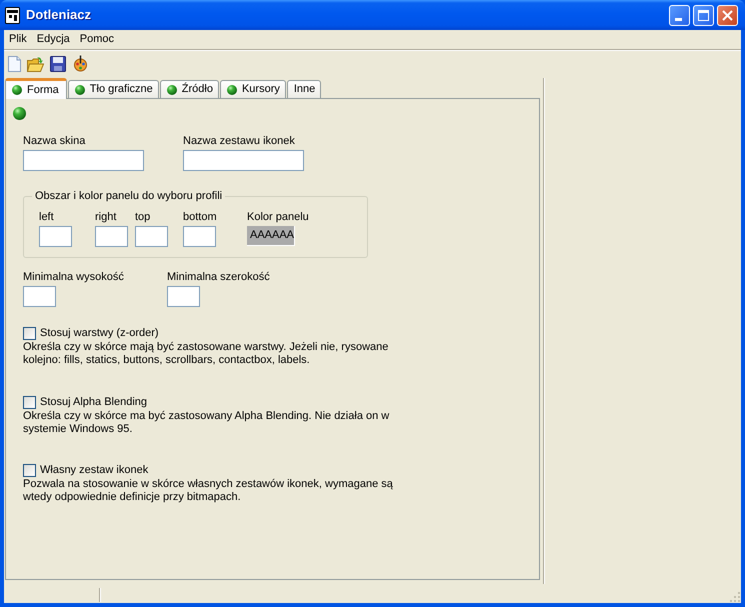 The image size is (745, 607). I want to click on tab: Inne, so click(304, 89).